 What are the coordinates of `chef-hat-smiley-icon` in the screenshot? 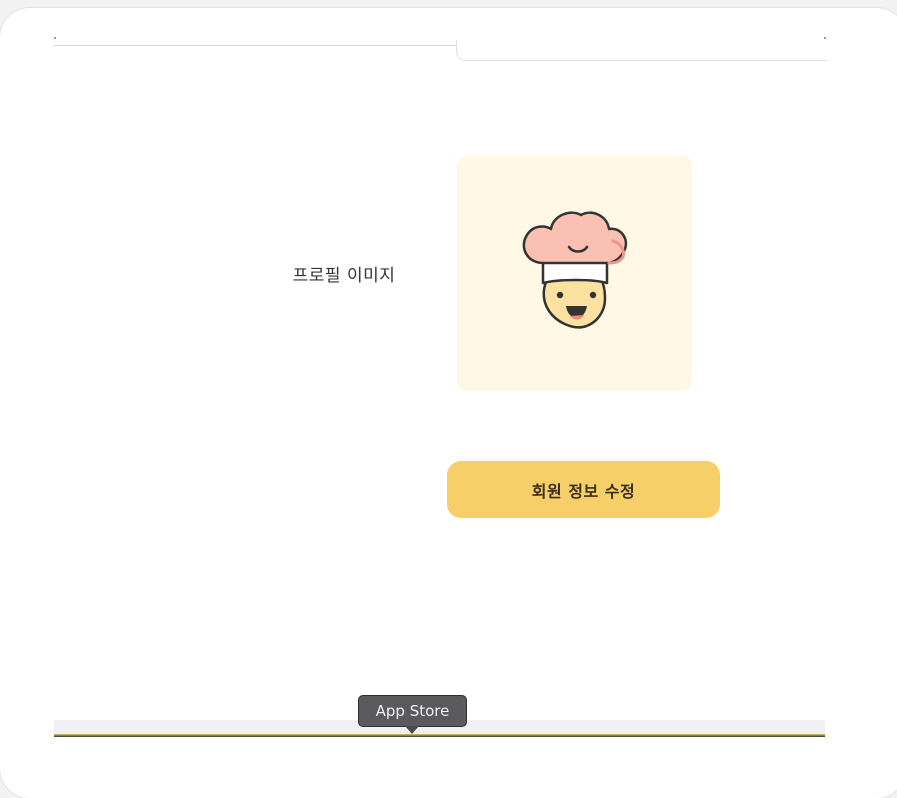 It's located at (575, 270).